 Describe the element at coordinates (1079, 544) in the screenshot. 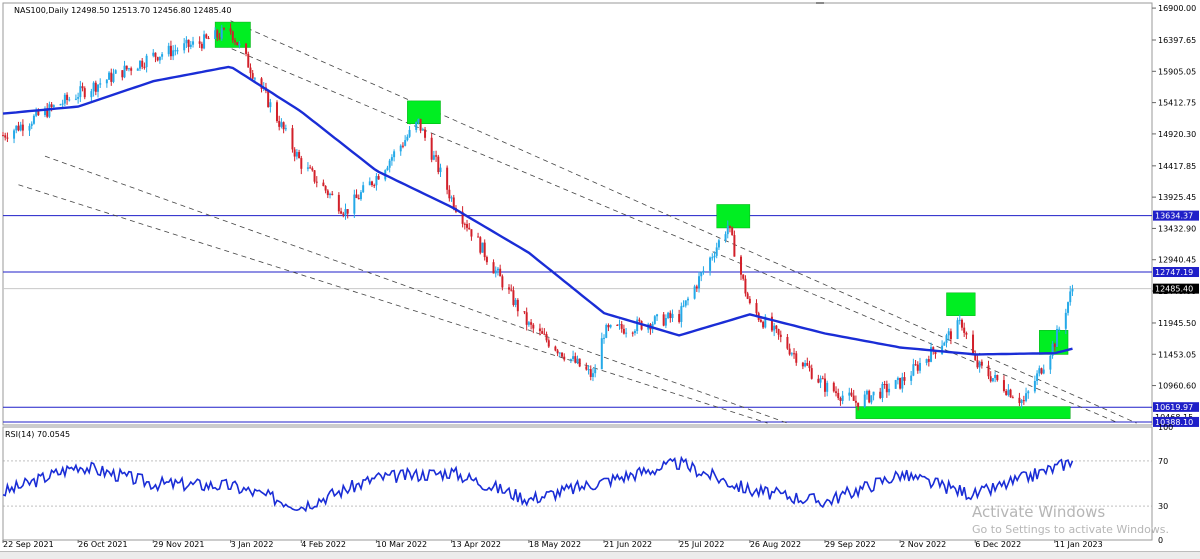

I see `time-tick-label: 11 Jan 2023` at that location.